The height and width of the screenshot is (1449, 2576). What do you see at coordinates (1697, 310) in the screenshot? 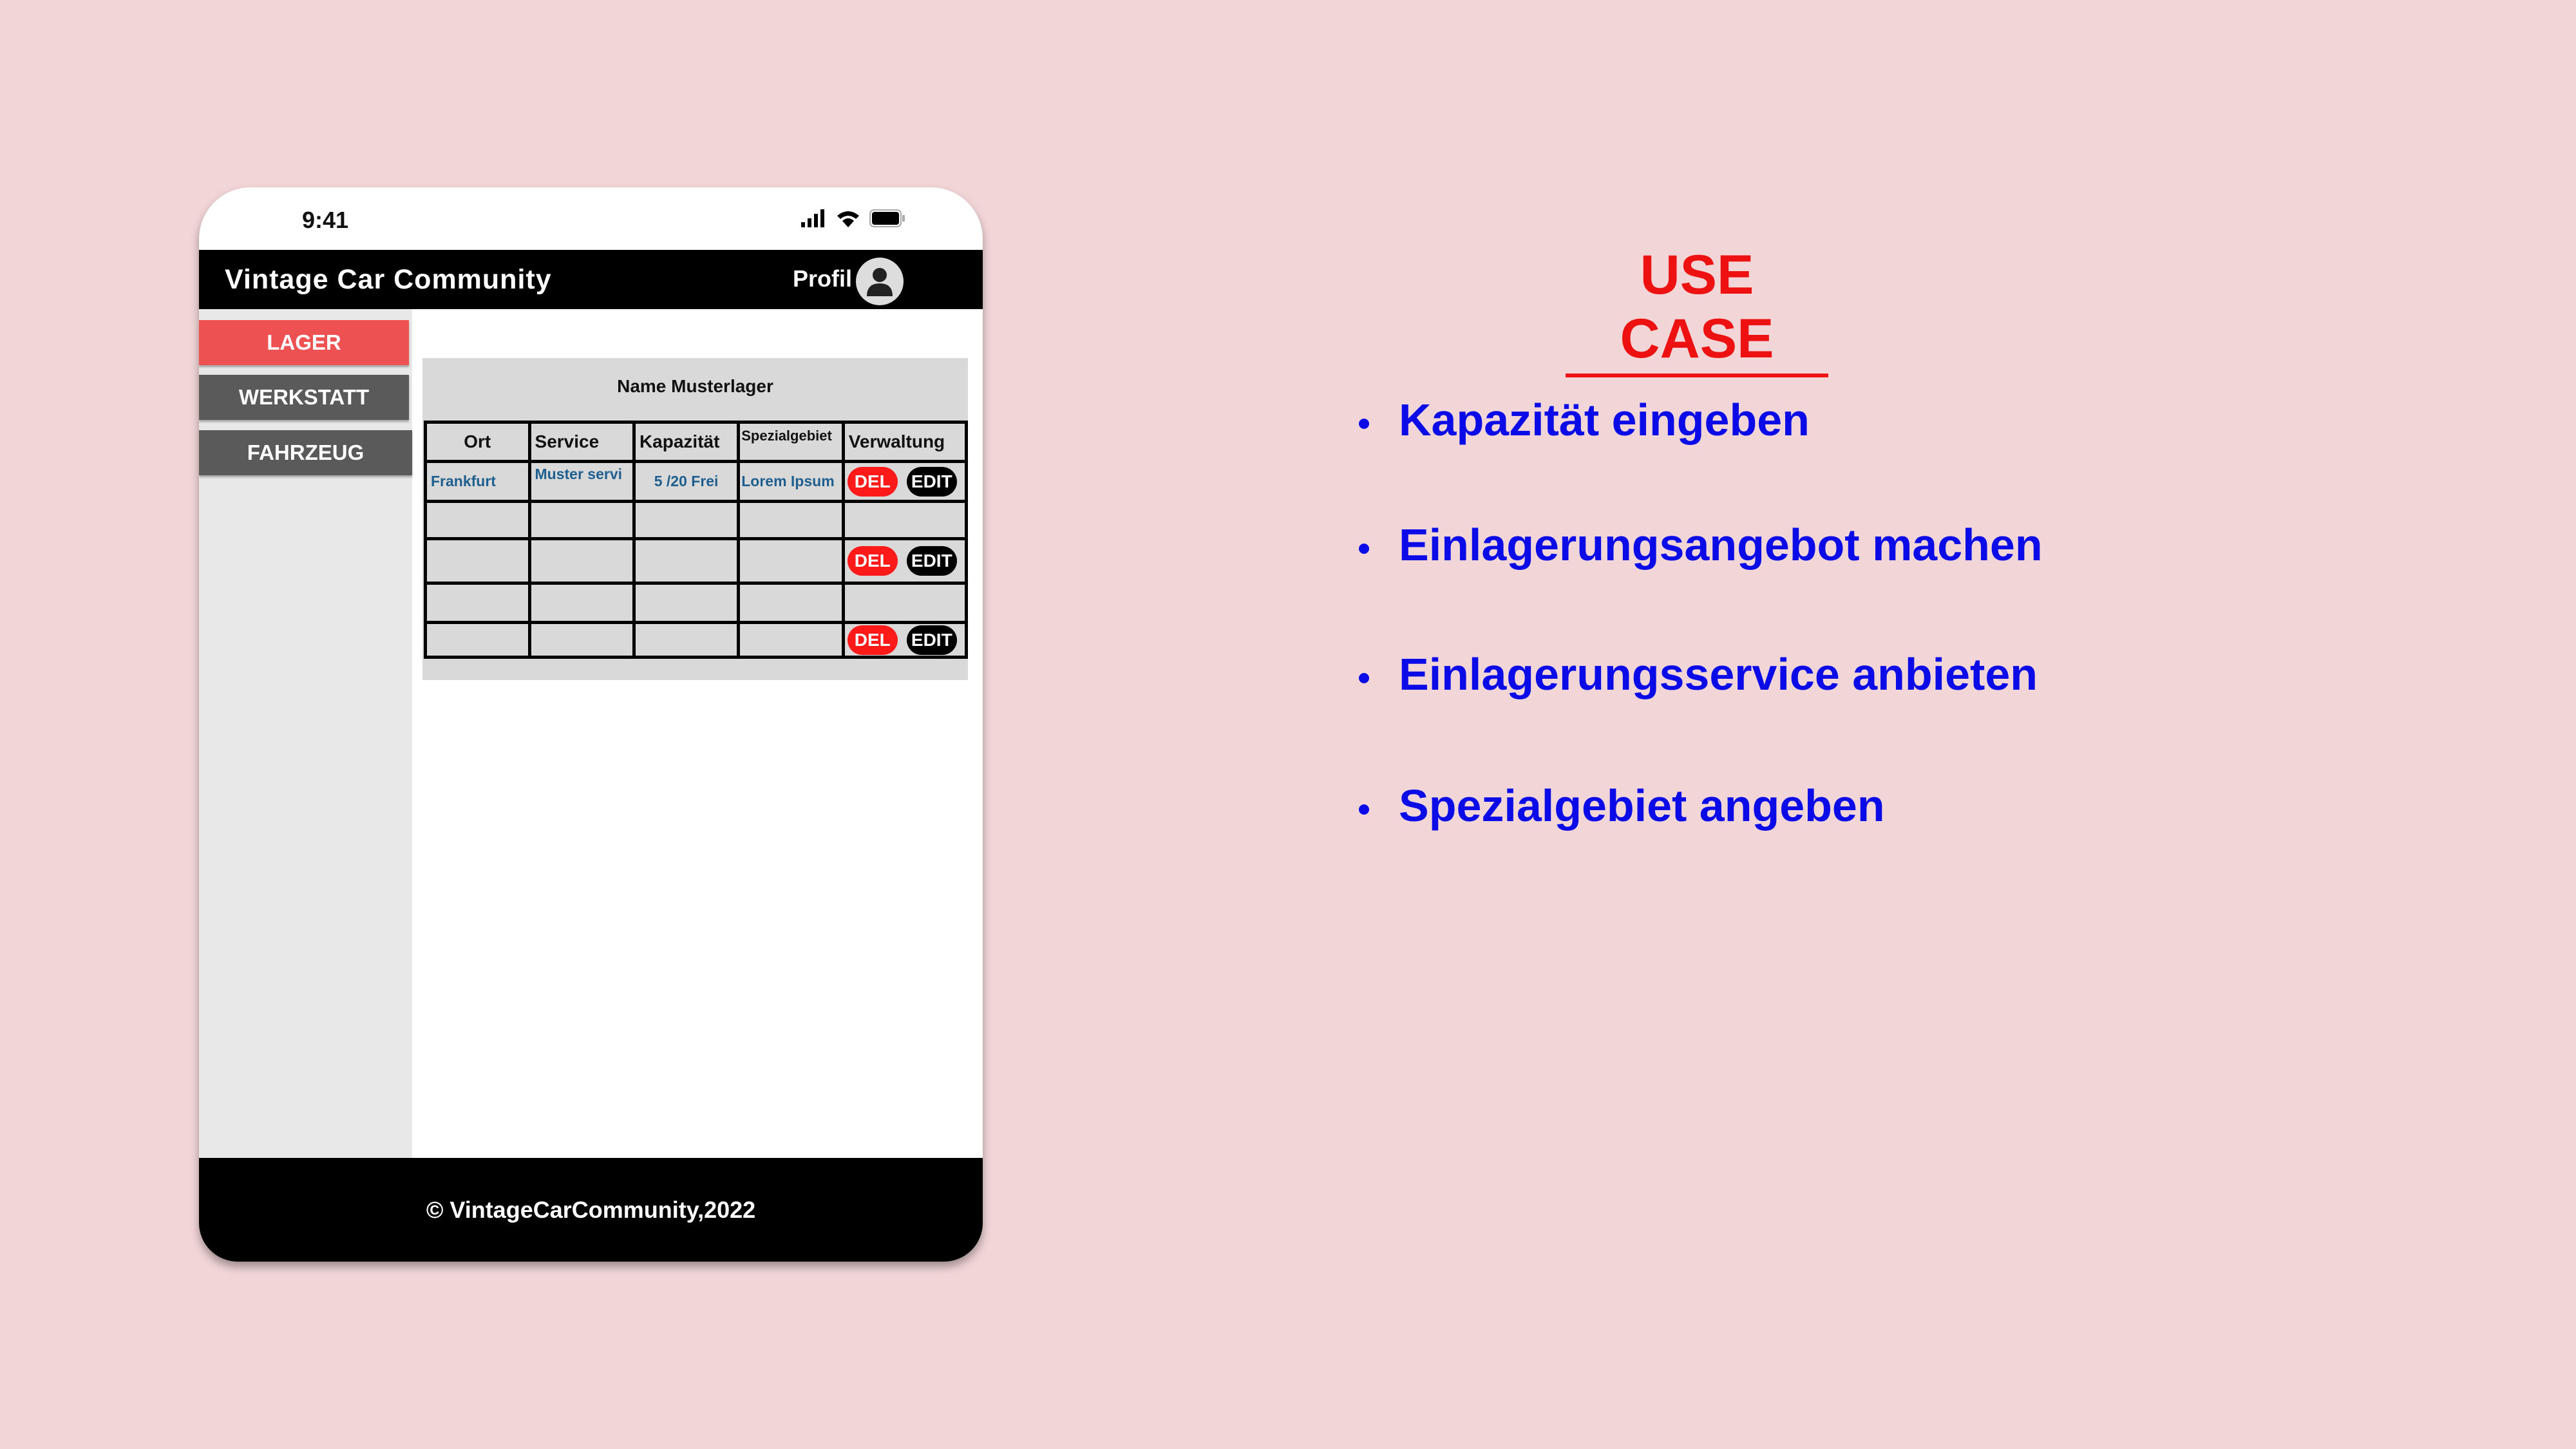
I see `use-case-title: USE CASE` at bounding box center [1697, 310].